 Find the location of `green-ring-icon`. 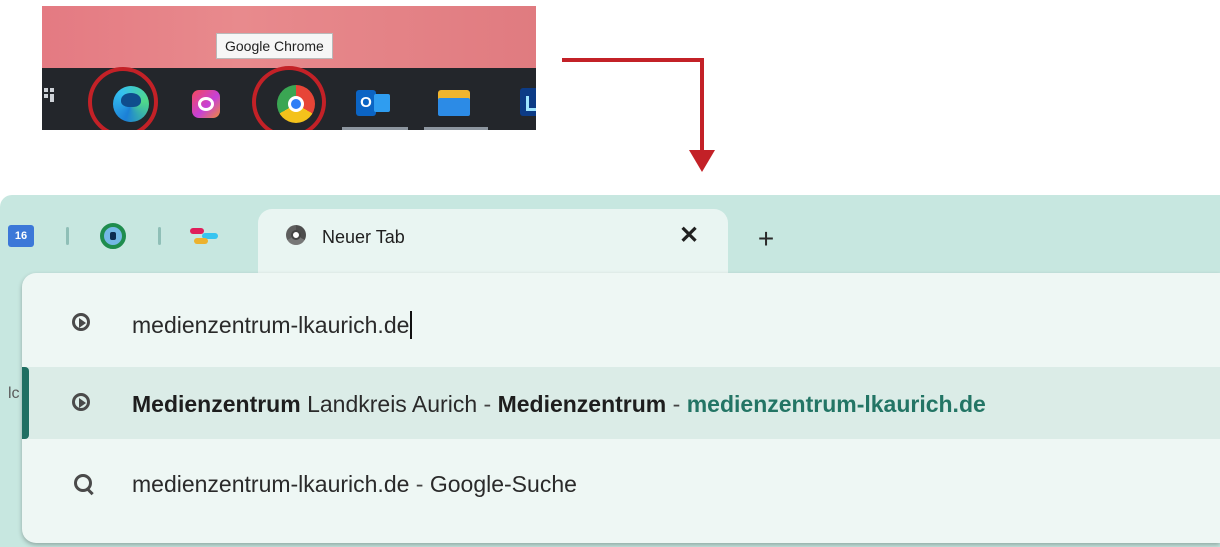

green-ring-icon is located at coordinates (113, 236).